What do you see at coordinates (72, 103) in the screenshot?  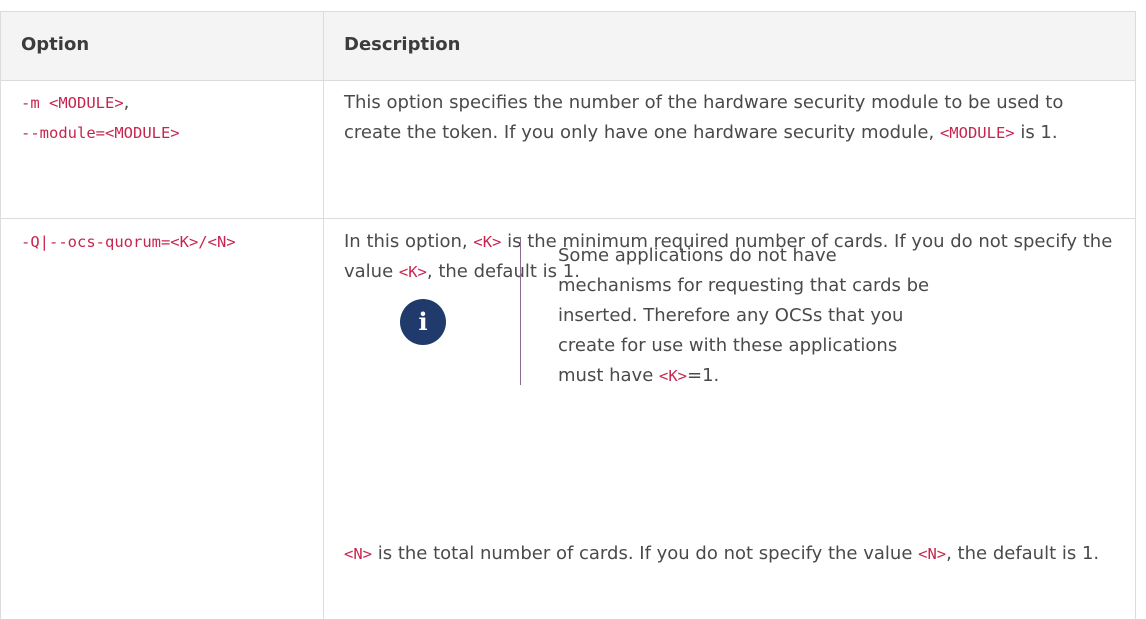 I see `option-code: -m <MODULE>` at bounding box center [72, 103].